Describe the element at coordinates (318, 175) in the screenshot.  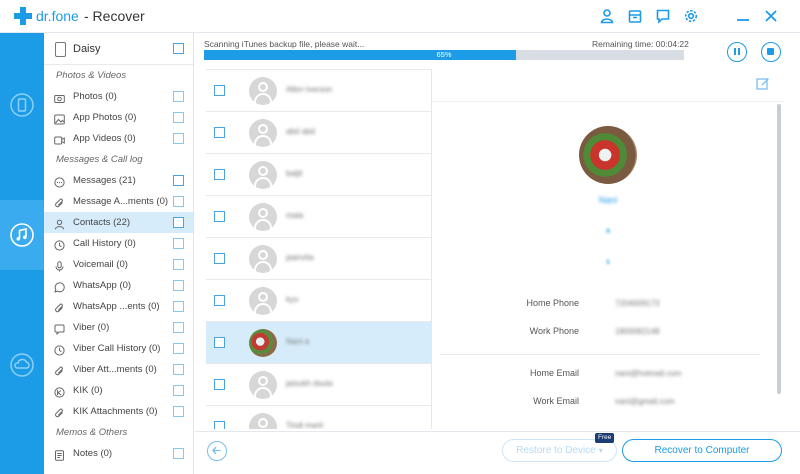
I see `contact-row: baljit` at that location.